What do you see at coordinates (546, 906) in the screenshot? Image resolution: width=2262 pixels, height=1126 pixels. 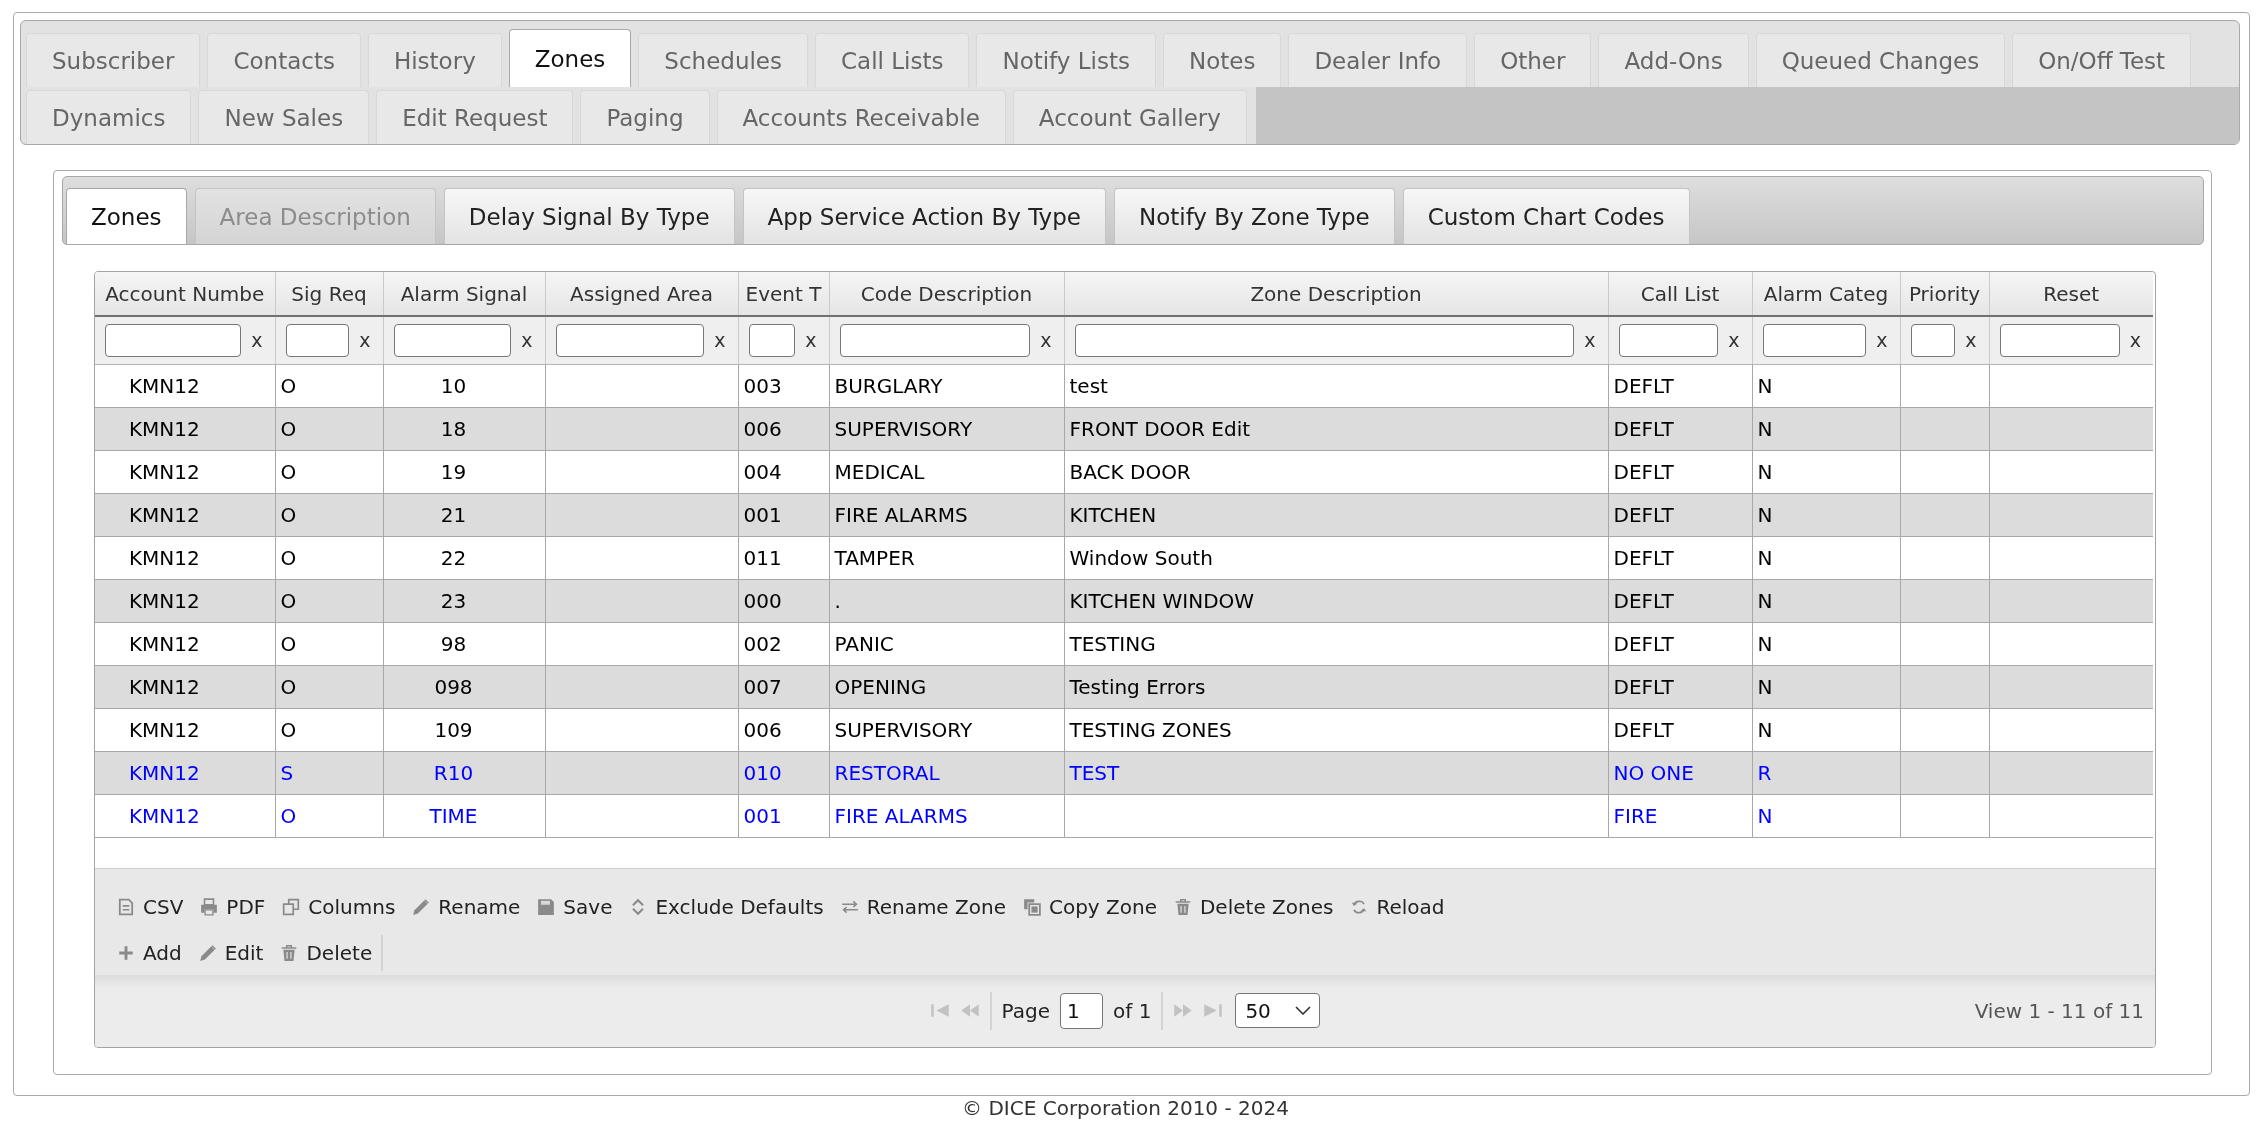 I see `save-icon` at bounding box center [546, 906].